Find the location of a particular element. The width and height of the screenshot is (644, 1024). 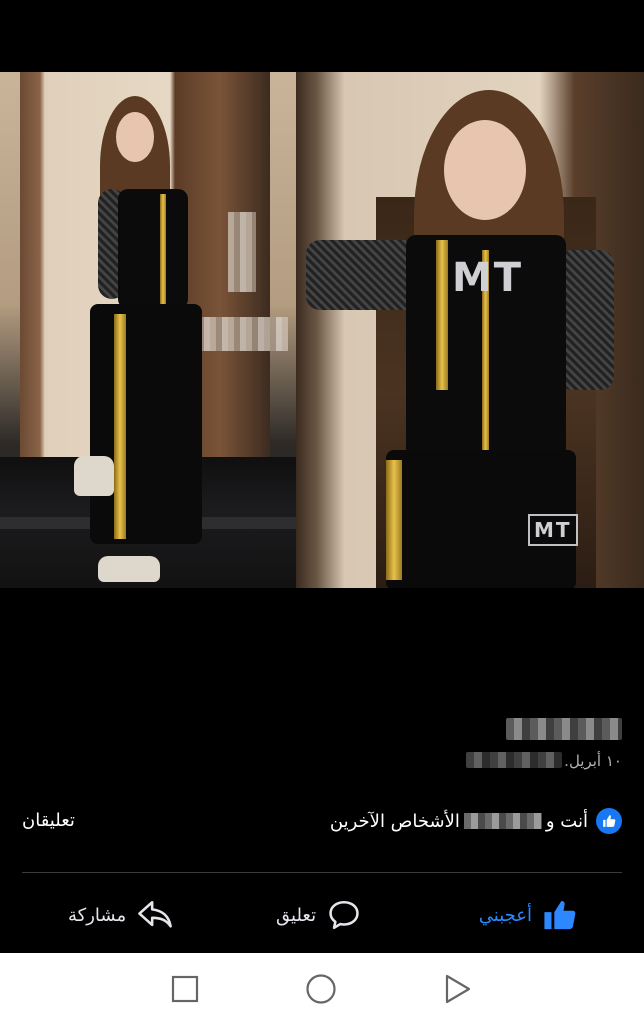

divider is located at coordinates (322, 872).